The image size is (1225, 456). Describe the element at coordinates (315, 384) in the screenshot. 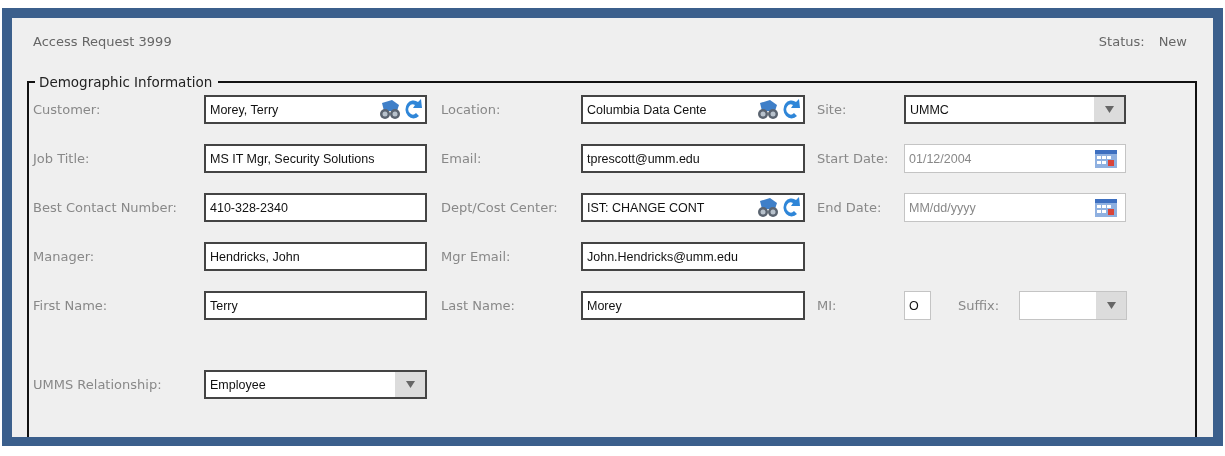

I see `dropdown: Employee` at that location.